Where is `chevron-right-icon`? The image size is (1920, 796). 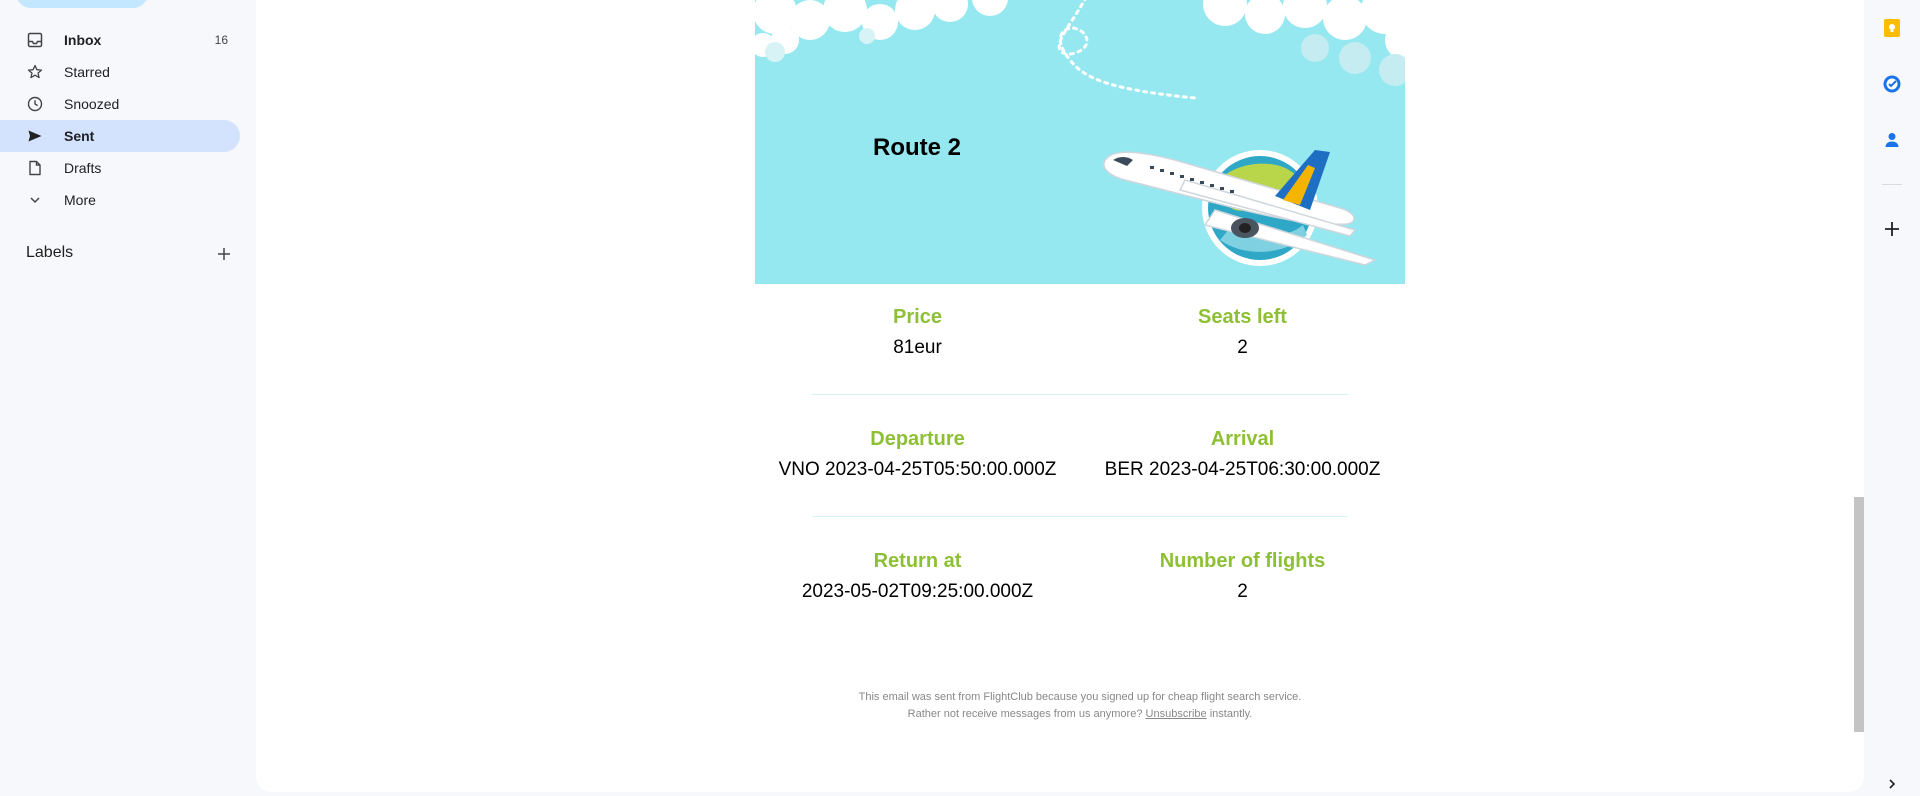 chevron-right-icon is located at coordinates (1892, 784).